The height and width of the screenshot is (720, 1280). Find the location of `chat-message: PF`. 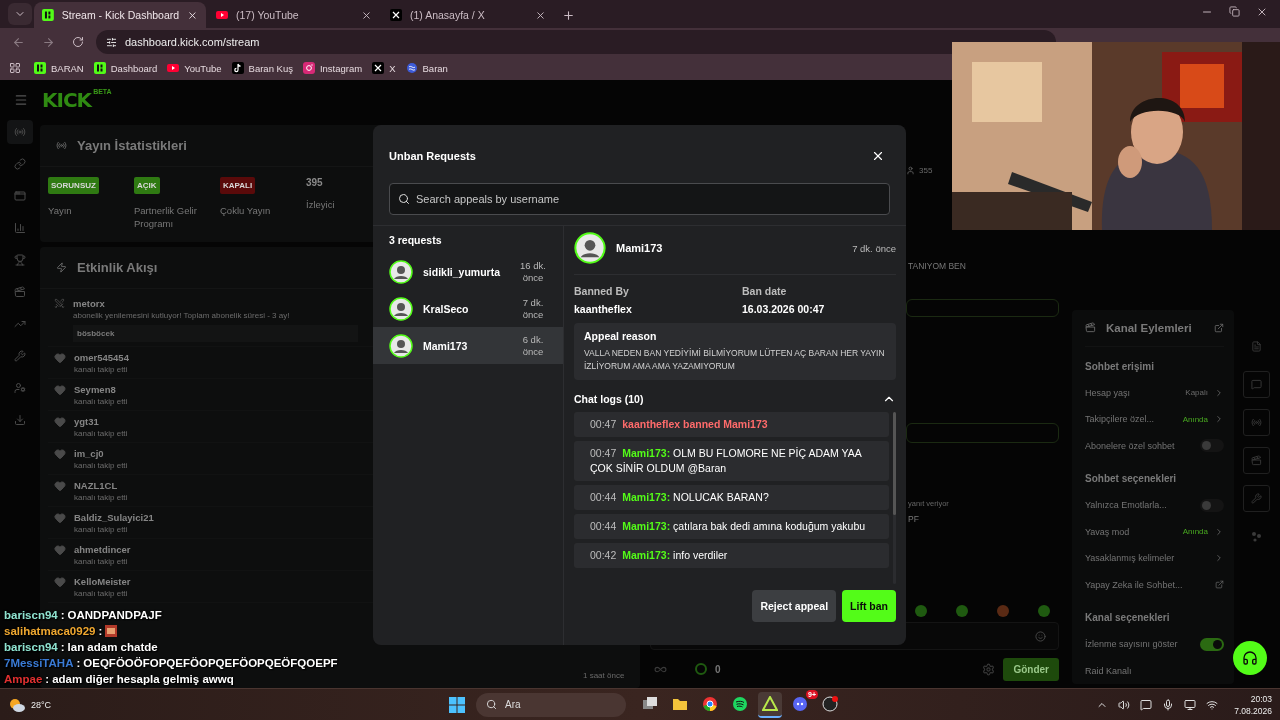

chat-message: PF is located at coordinates (913, 519).